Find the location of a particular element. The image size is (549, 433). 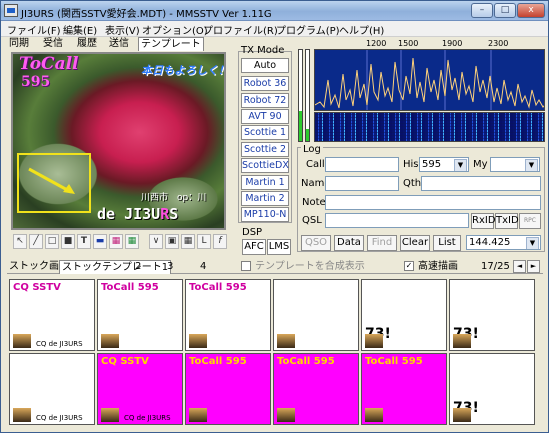

menu-edit: 編集(E) is located at coordinates (80, 29).